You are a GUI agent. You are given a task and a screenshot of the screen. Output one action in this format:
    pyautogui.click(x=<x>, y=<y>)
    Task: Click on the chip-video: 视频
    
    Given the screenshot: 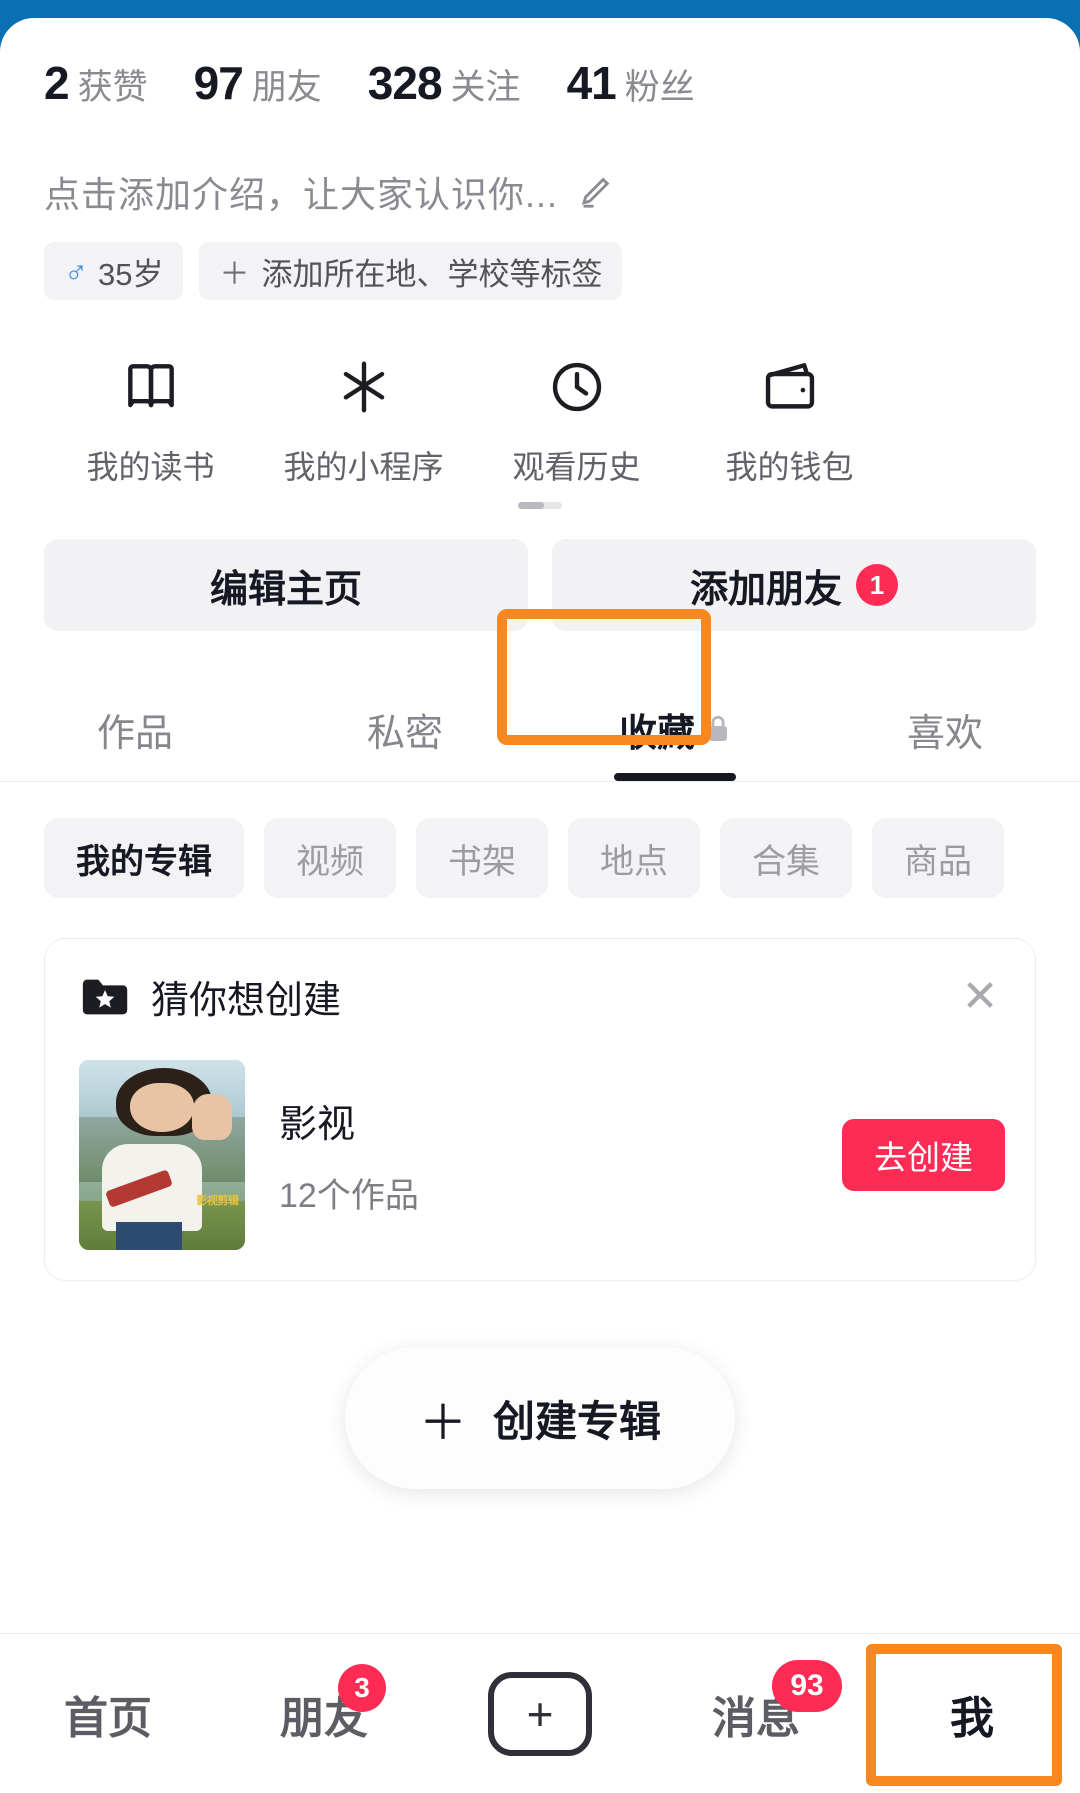 What is the action you would take?
    pyautogui.click(x=330, y=858)
    